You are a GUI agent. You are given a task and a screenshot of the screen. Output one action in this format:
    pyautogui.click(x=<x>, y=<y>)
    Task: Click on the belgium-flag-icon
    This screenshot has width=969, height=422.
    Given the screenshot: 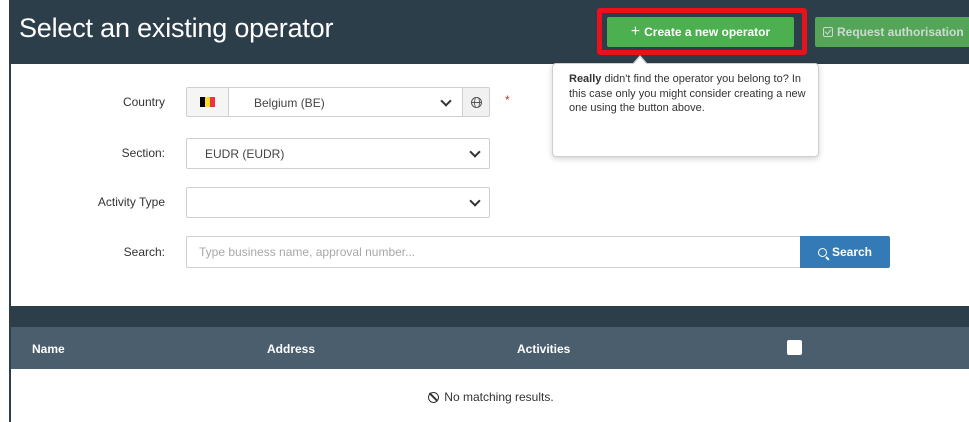 What is the action you would take?
    pyautogui.click(x=207, y=102)
    